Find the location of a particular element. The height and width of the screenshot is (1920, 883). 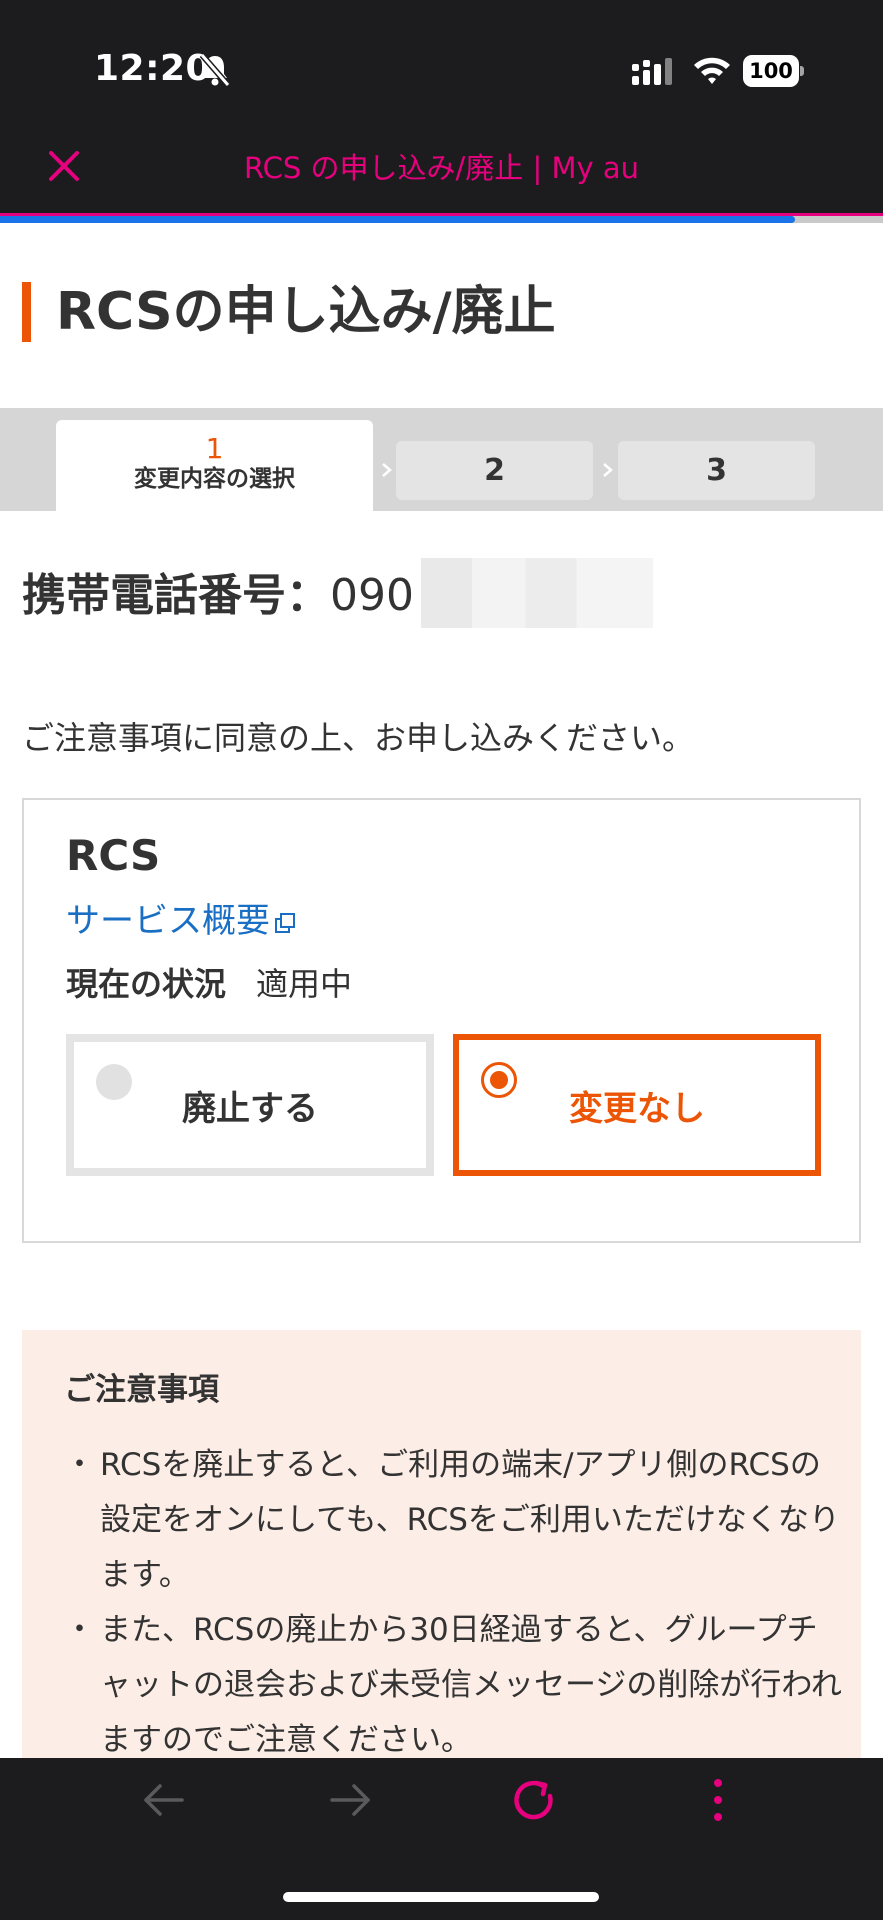

home-indicator is located at coordinates (441, 1897).